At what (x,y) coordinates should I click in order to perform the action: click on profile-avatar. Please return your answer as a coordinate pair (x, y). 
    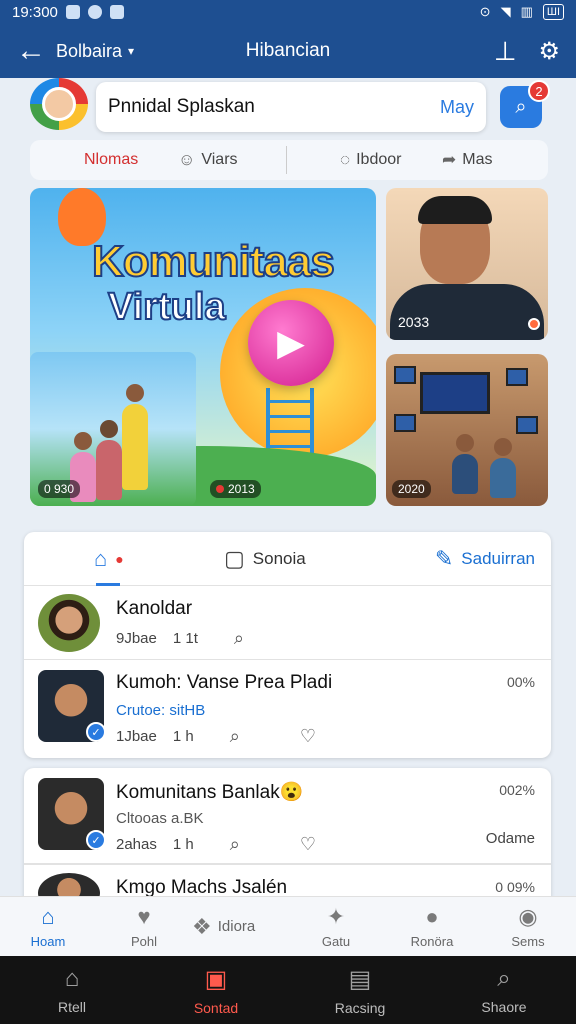
    Looking at the image, I should click on (59, 104).